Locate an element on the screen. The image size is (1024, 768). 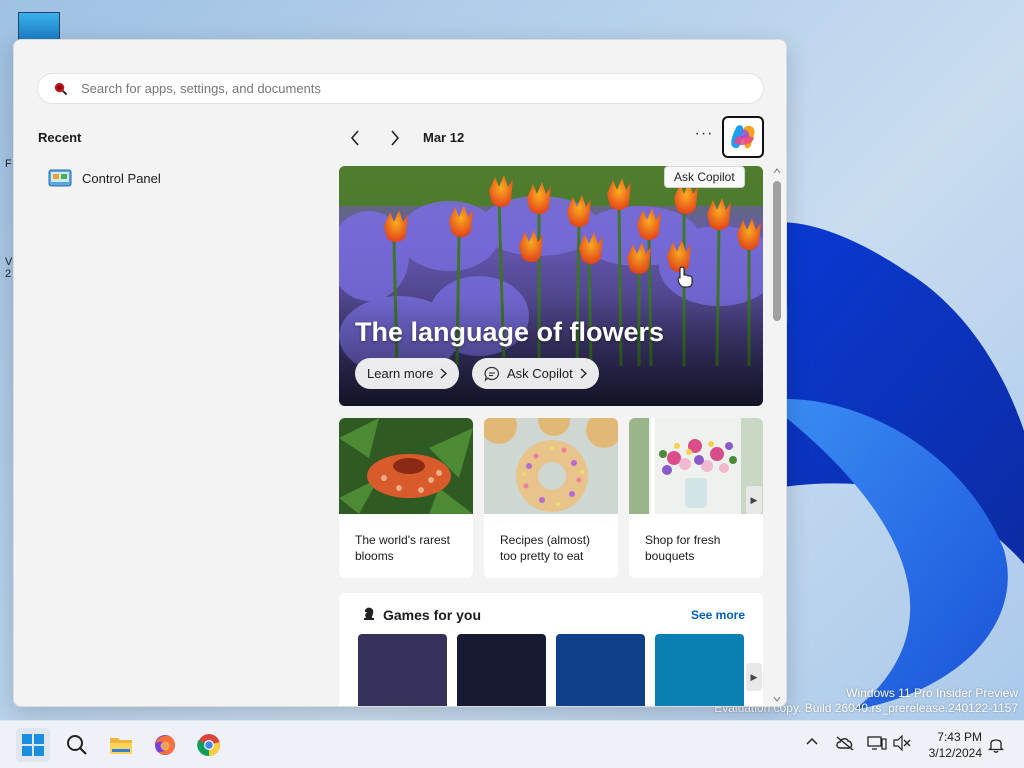
file-explorer-button is located at coordinates (121, 745).